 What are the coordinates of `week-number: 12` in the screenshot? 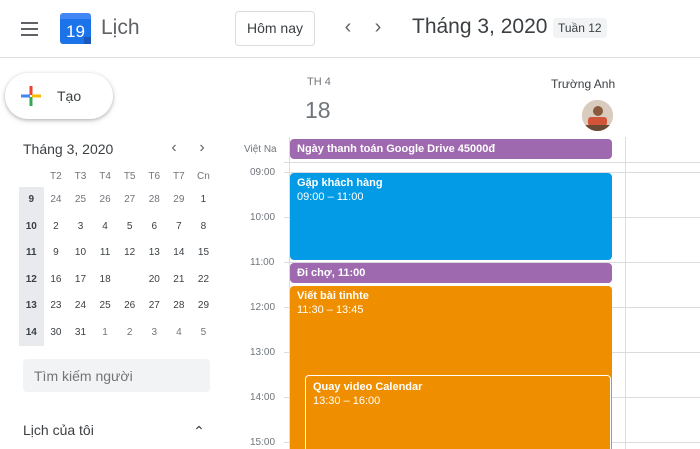 It's located at (31, 279).